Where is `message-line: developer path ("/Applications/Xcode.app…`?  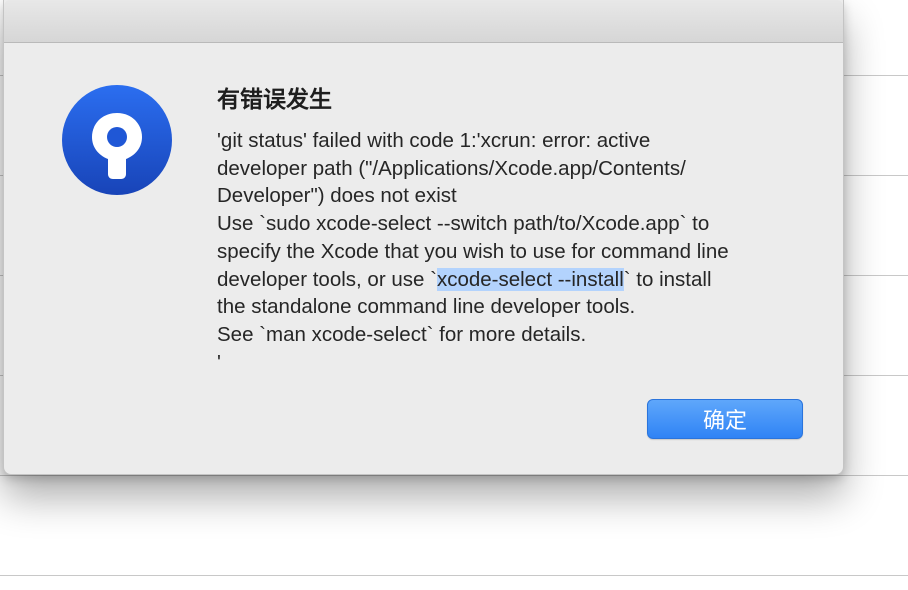
message-line: developer path ("/Applications/Xcode.app… is located at coordinates (451, 168).